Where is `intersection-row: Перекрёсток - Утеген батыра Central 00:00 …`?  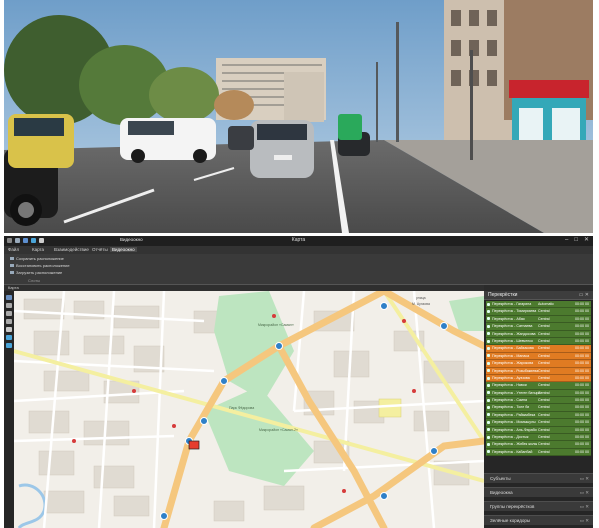
intersection-row: Перекрёсток - Утеген батыра Central 00:00 … is located at coordinates (538, 393).